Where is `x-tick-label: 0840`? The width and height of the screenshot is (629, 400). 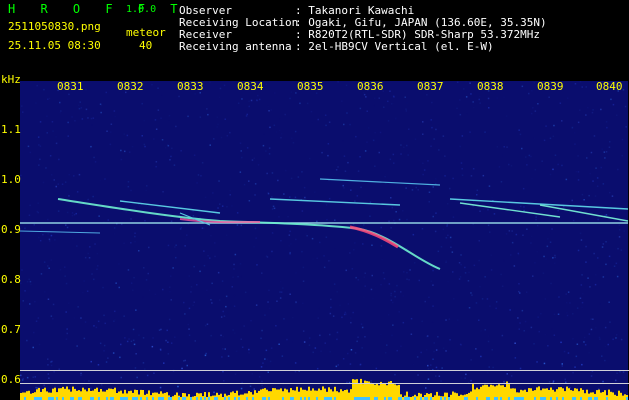
x-tick-label: 0840 is located at coordinates (609, 86).